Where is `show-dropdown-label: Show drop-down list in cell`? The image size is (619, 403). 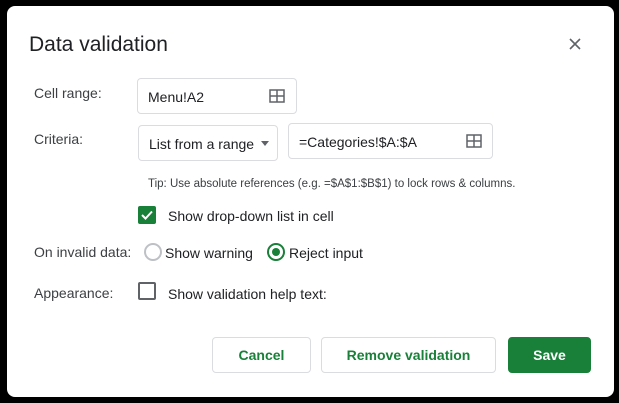
show-dropdown-label: Show drop-down list in cell is located at coordinates (251, 216).